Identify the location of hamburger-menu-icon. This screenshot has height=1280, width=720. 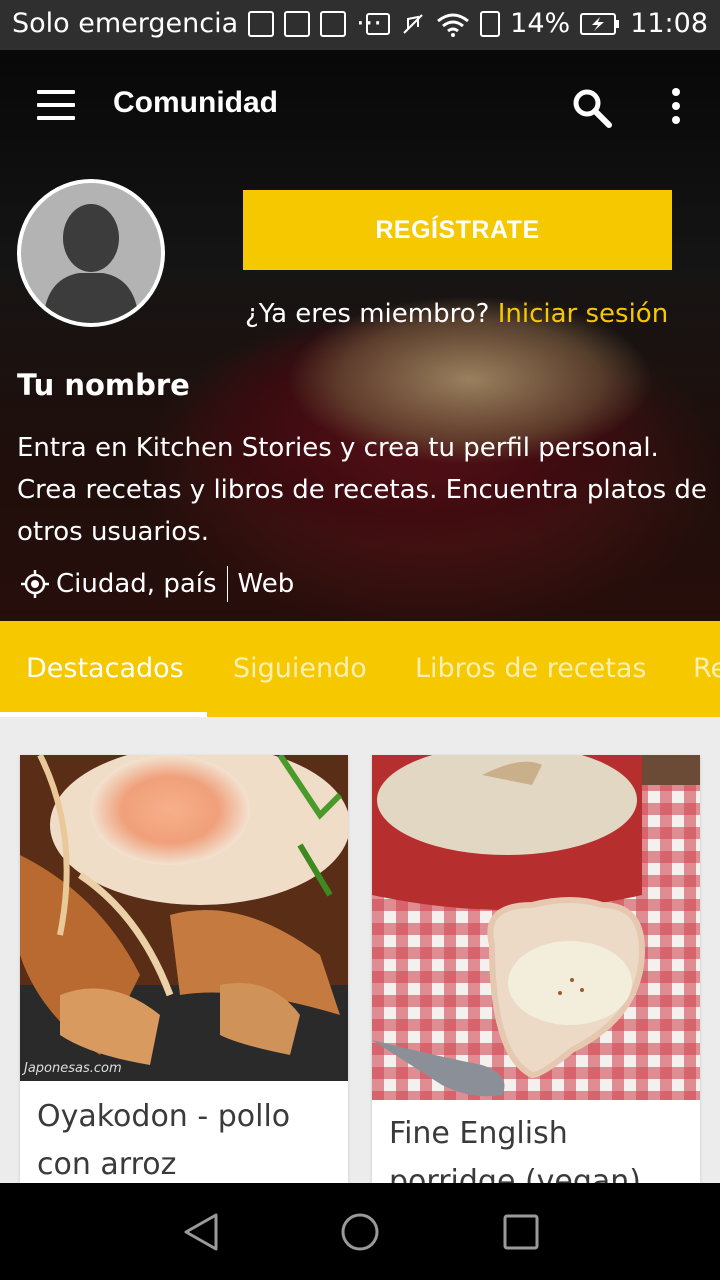
(56, 105).